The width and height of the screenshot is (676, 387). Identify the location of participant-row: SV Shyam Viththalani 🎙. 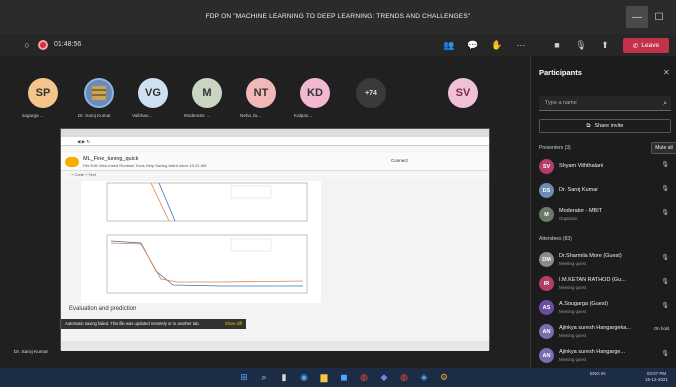
(605, 167).